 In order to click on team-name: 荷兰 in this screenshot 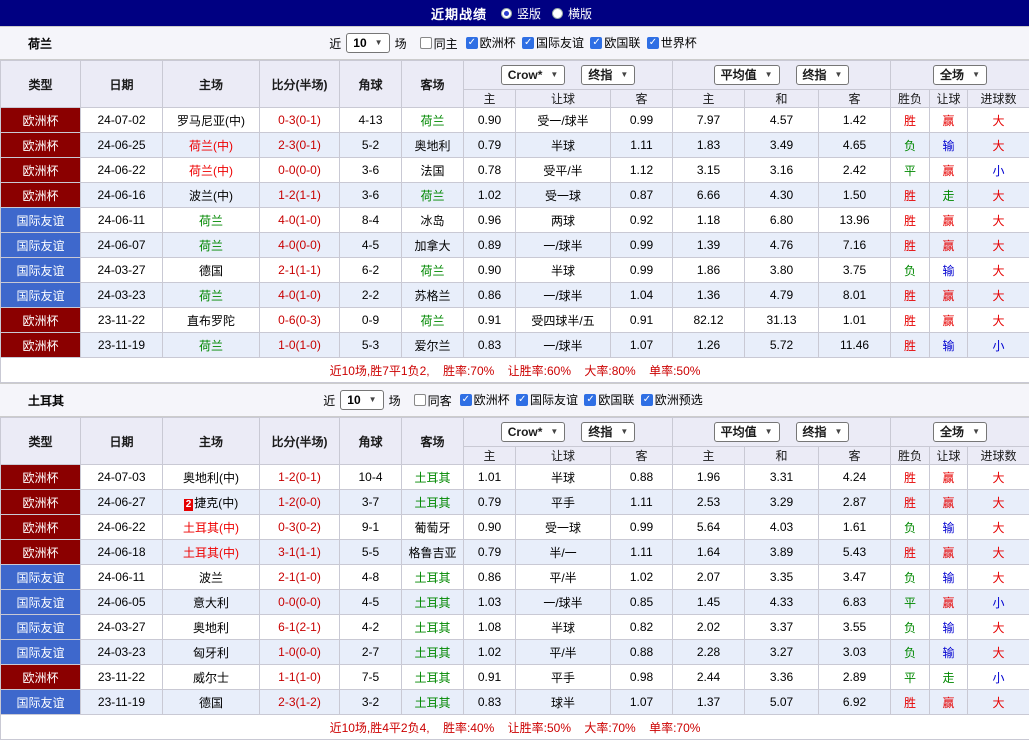, I will do `click(40, 43)`.